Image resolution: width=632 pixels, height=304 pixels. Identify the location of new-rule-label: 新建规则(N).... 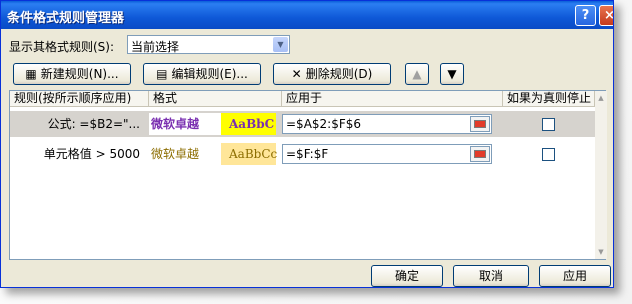
(79, 74).